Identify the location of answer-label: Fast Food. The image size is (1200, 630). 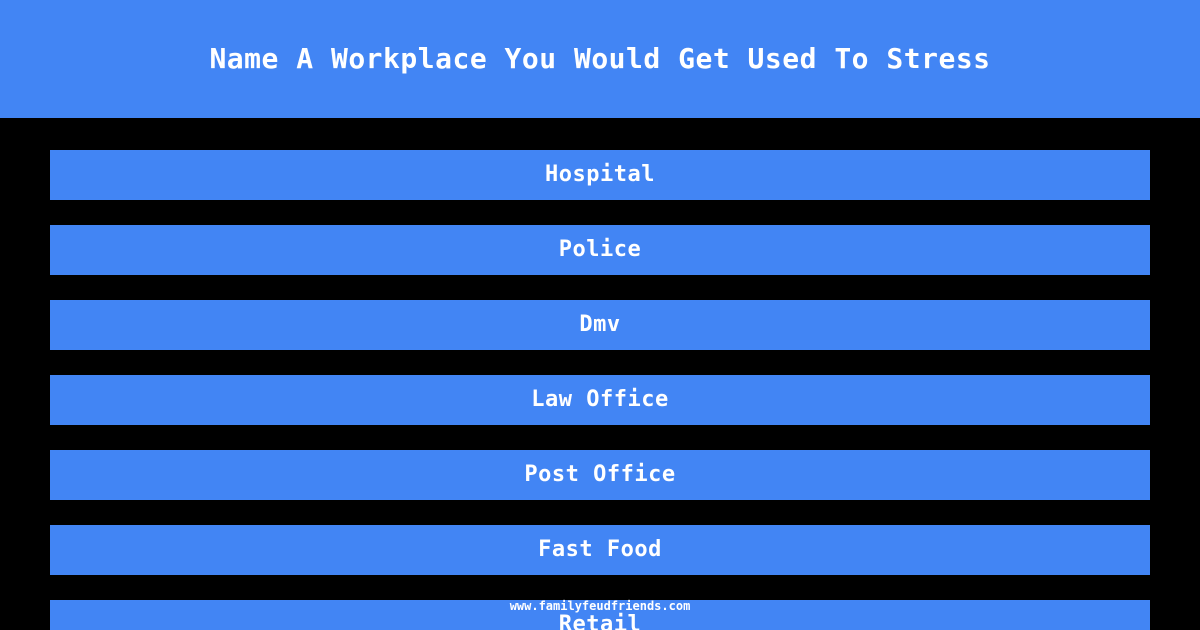
(600, 549).